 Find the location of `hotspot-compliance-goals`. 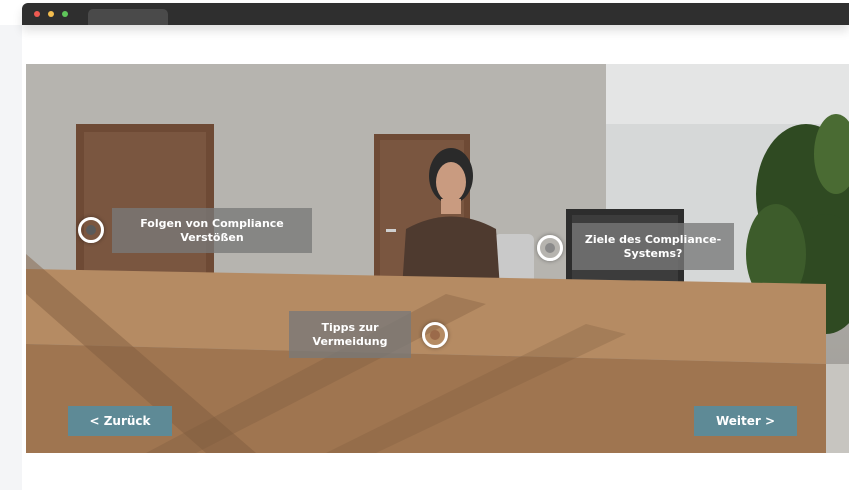

hotspot-compliance-goals is located at coordinates (550, 248).